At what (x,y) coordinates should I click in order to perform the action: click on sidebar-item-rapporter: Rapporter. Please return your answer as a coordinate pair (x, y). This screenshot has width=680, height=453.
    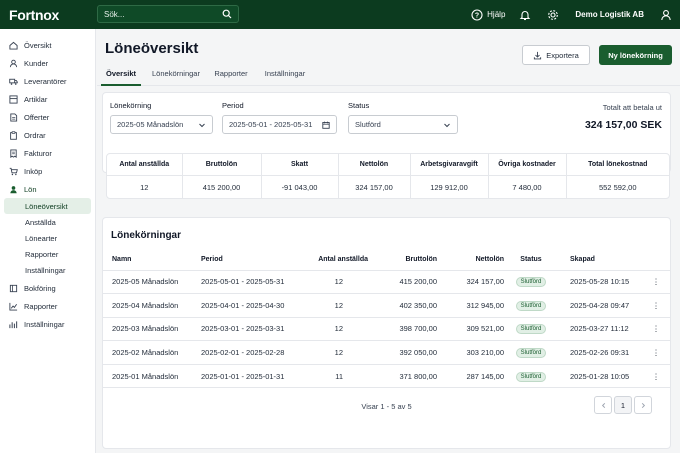
    Looking at the image, I should click on (47, 306).